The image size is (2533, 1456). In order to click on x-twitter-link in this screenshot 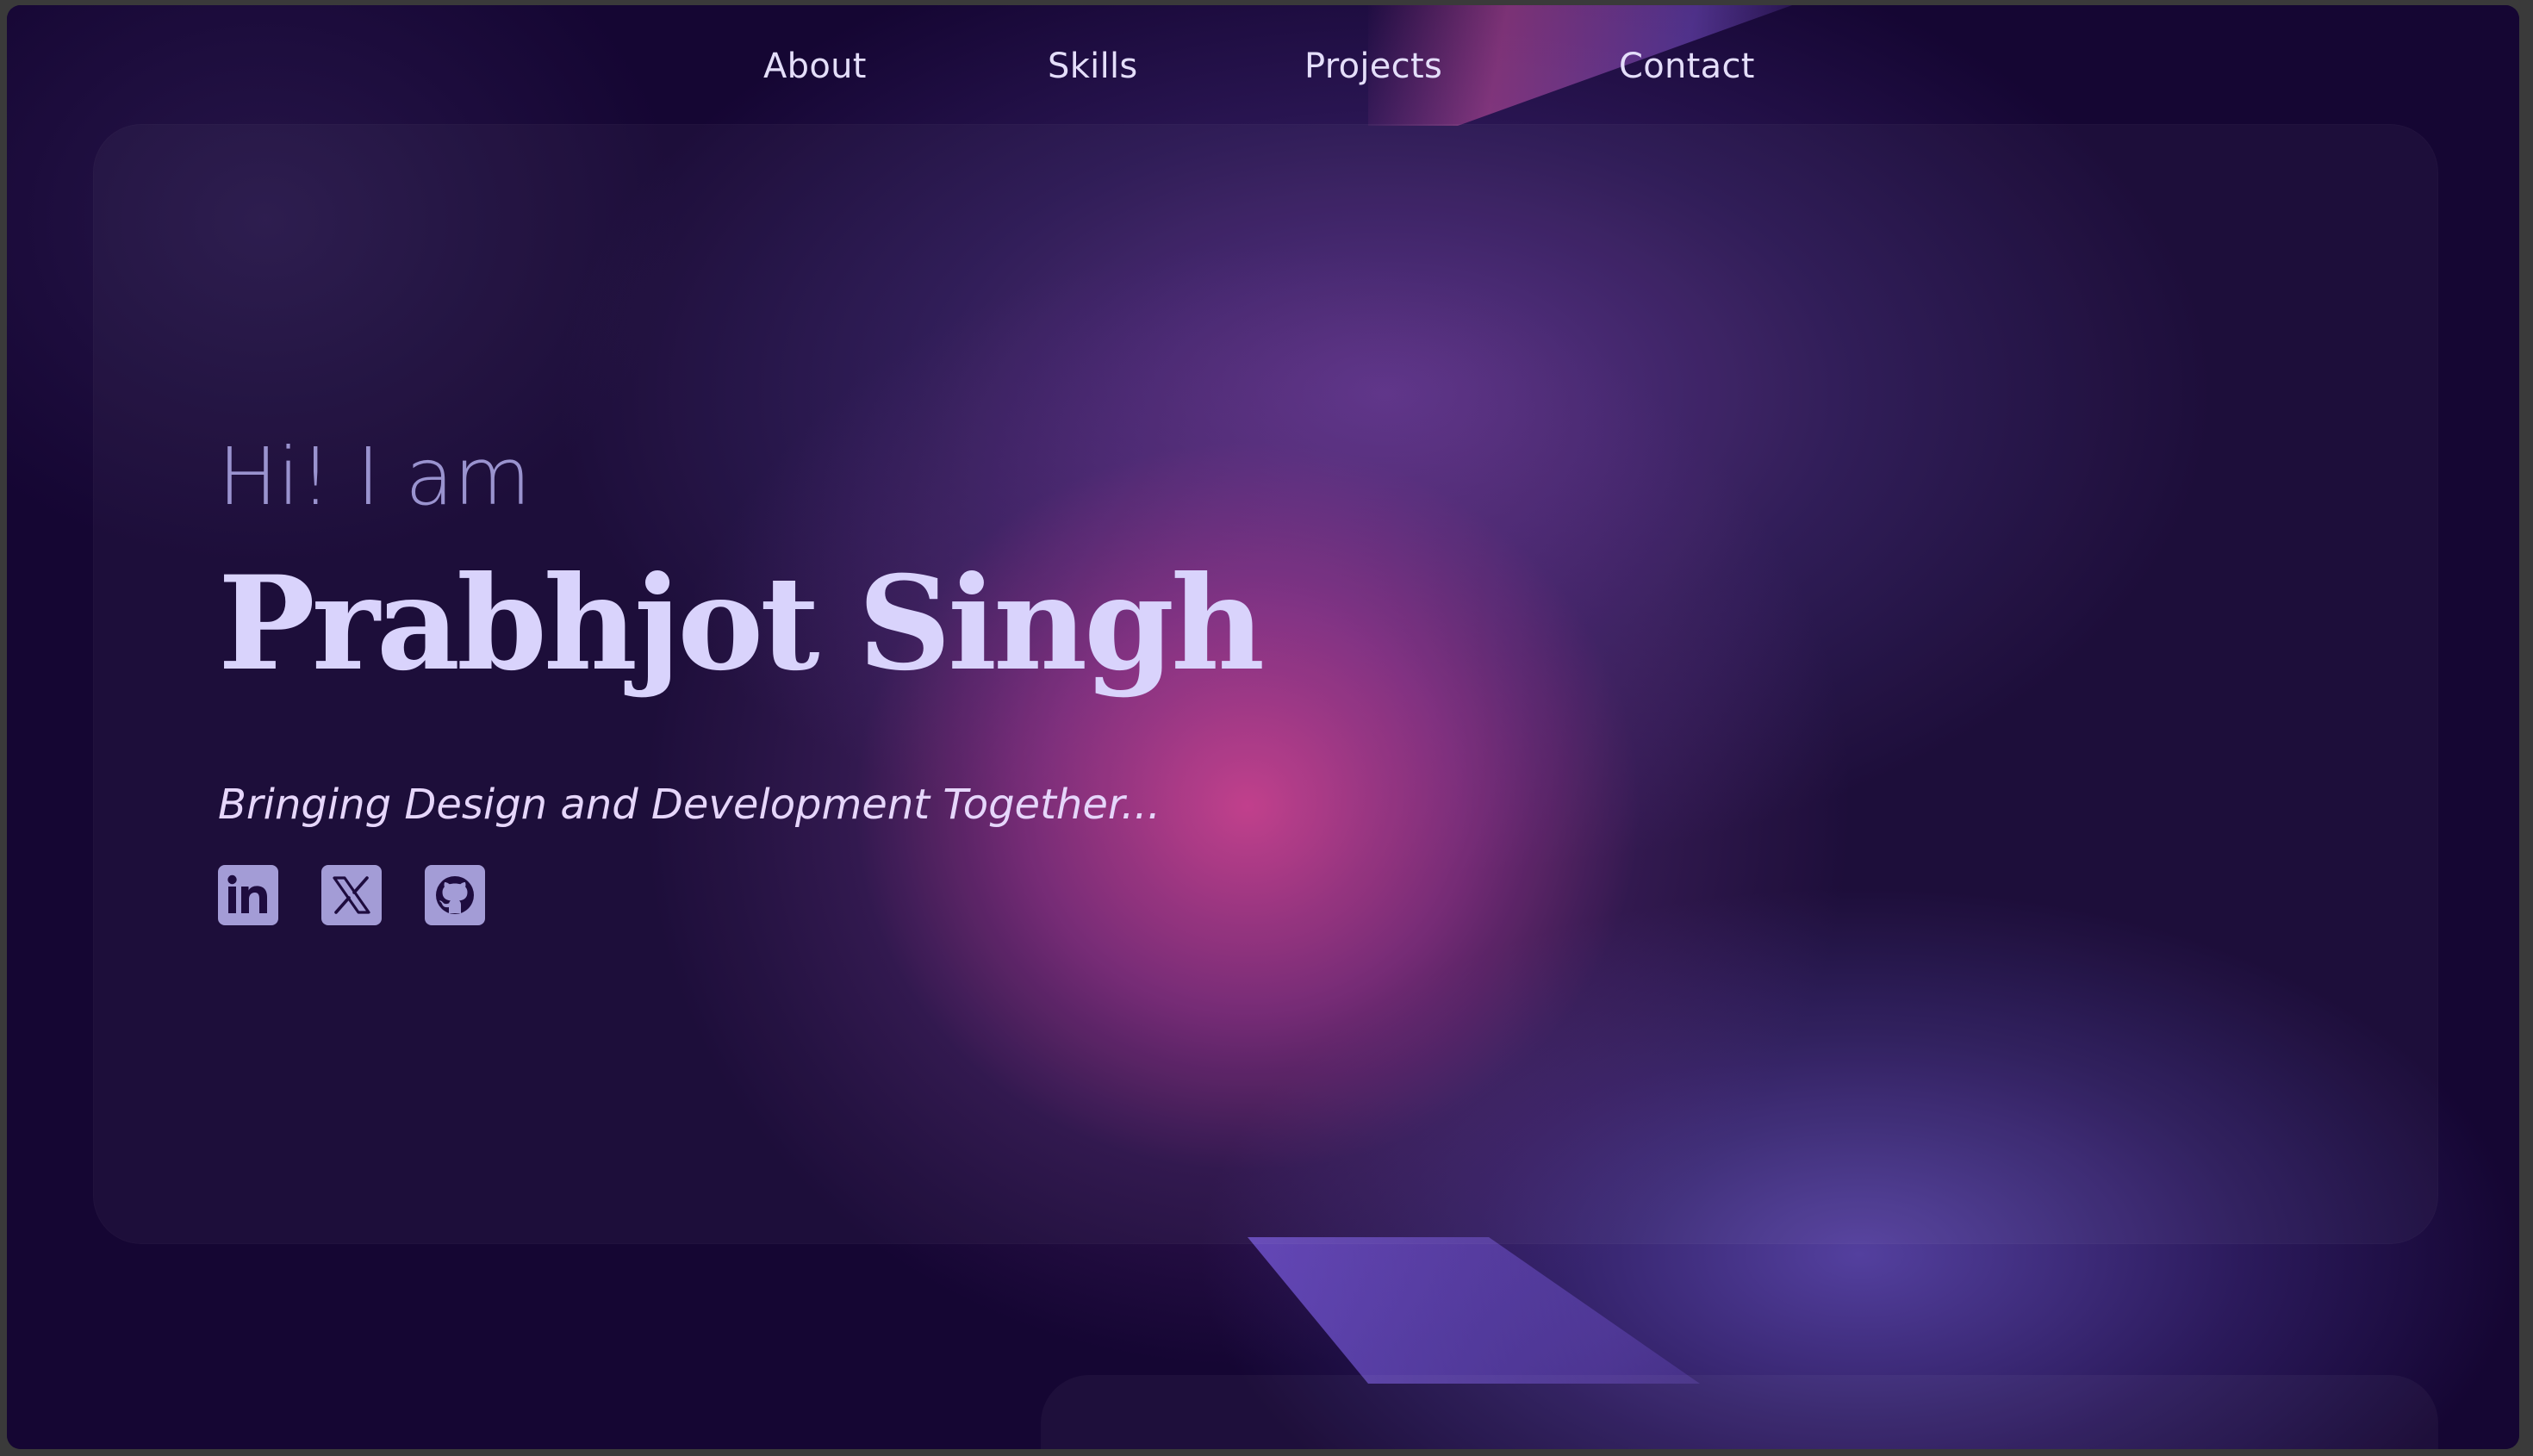, I will do `click(351, 895)`.